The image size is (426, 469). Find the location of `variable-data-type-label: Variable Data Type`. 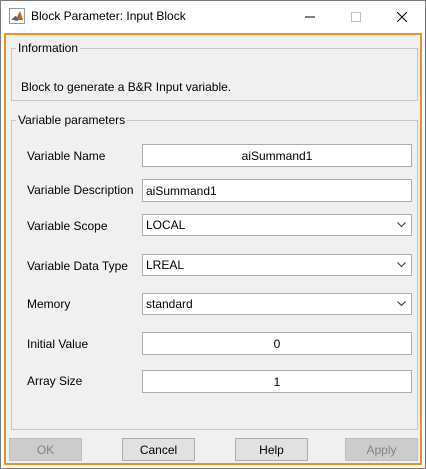

variable-data-type-label: Variable Data Type is located at coordinates (77, 266).